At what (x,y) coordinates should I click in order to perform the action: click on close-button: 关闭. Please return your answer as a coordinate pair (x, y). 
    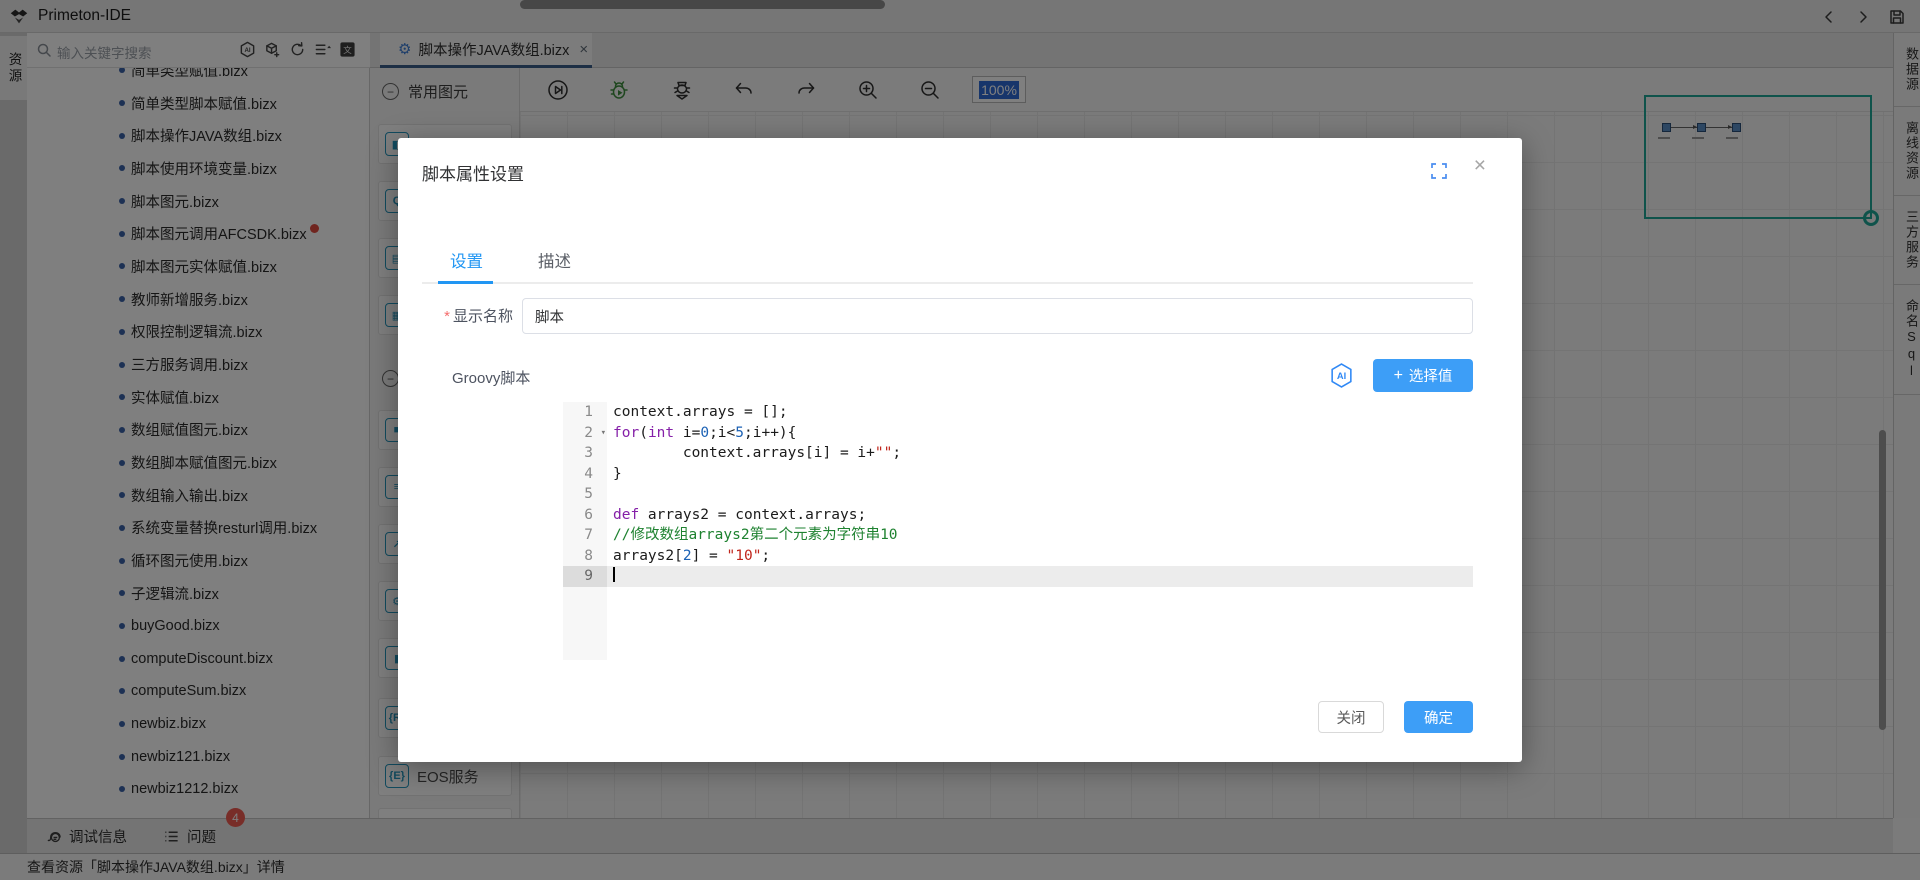
    Looking at the image, I should click on (1351, 717).